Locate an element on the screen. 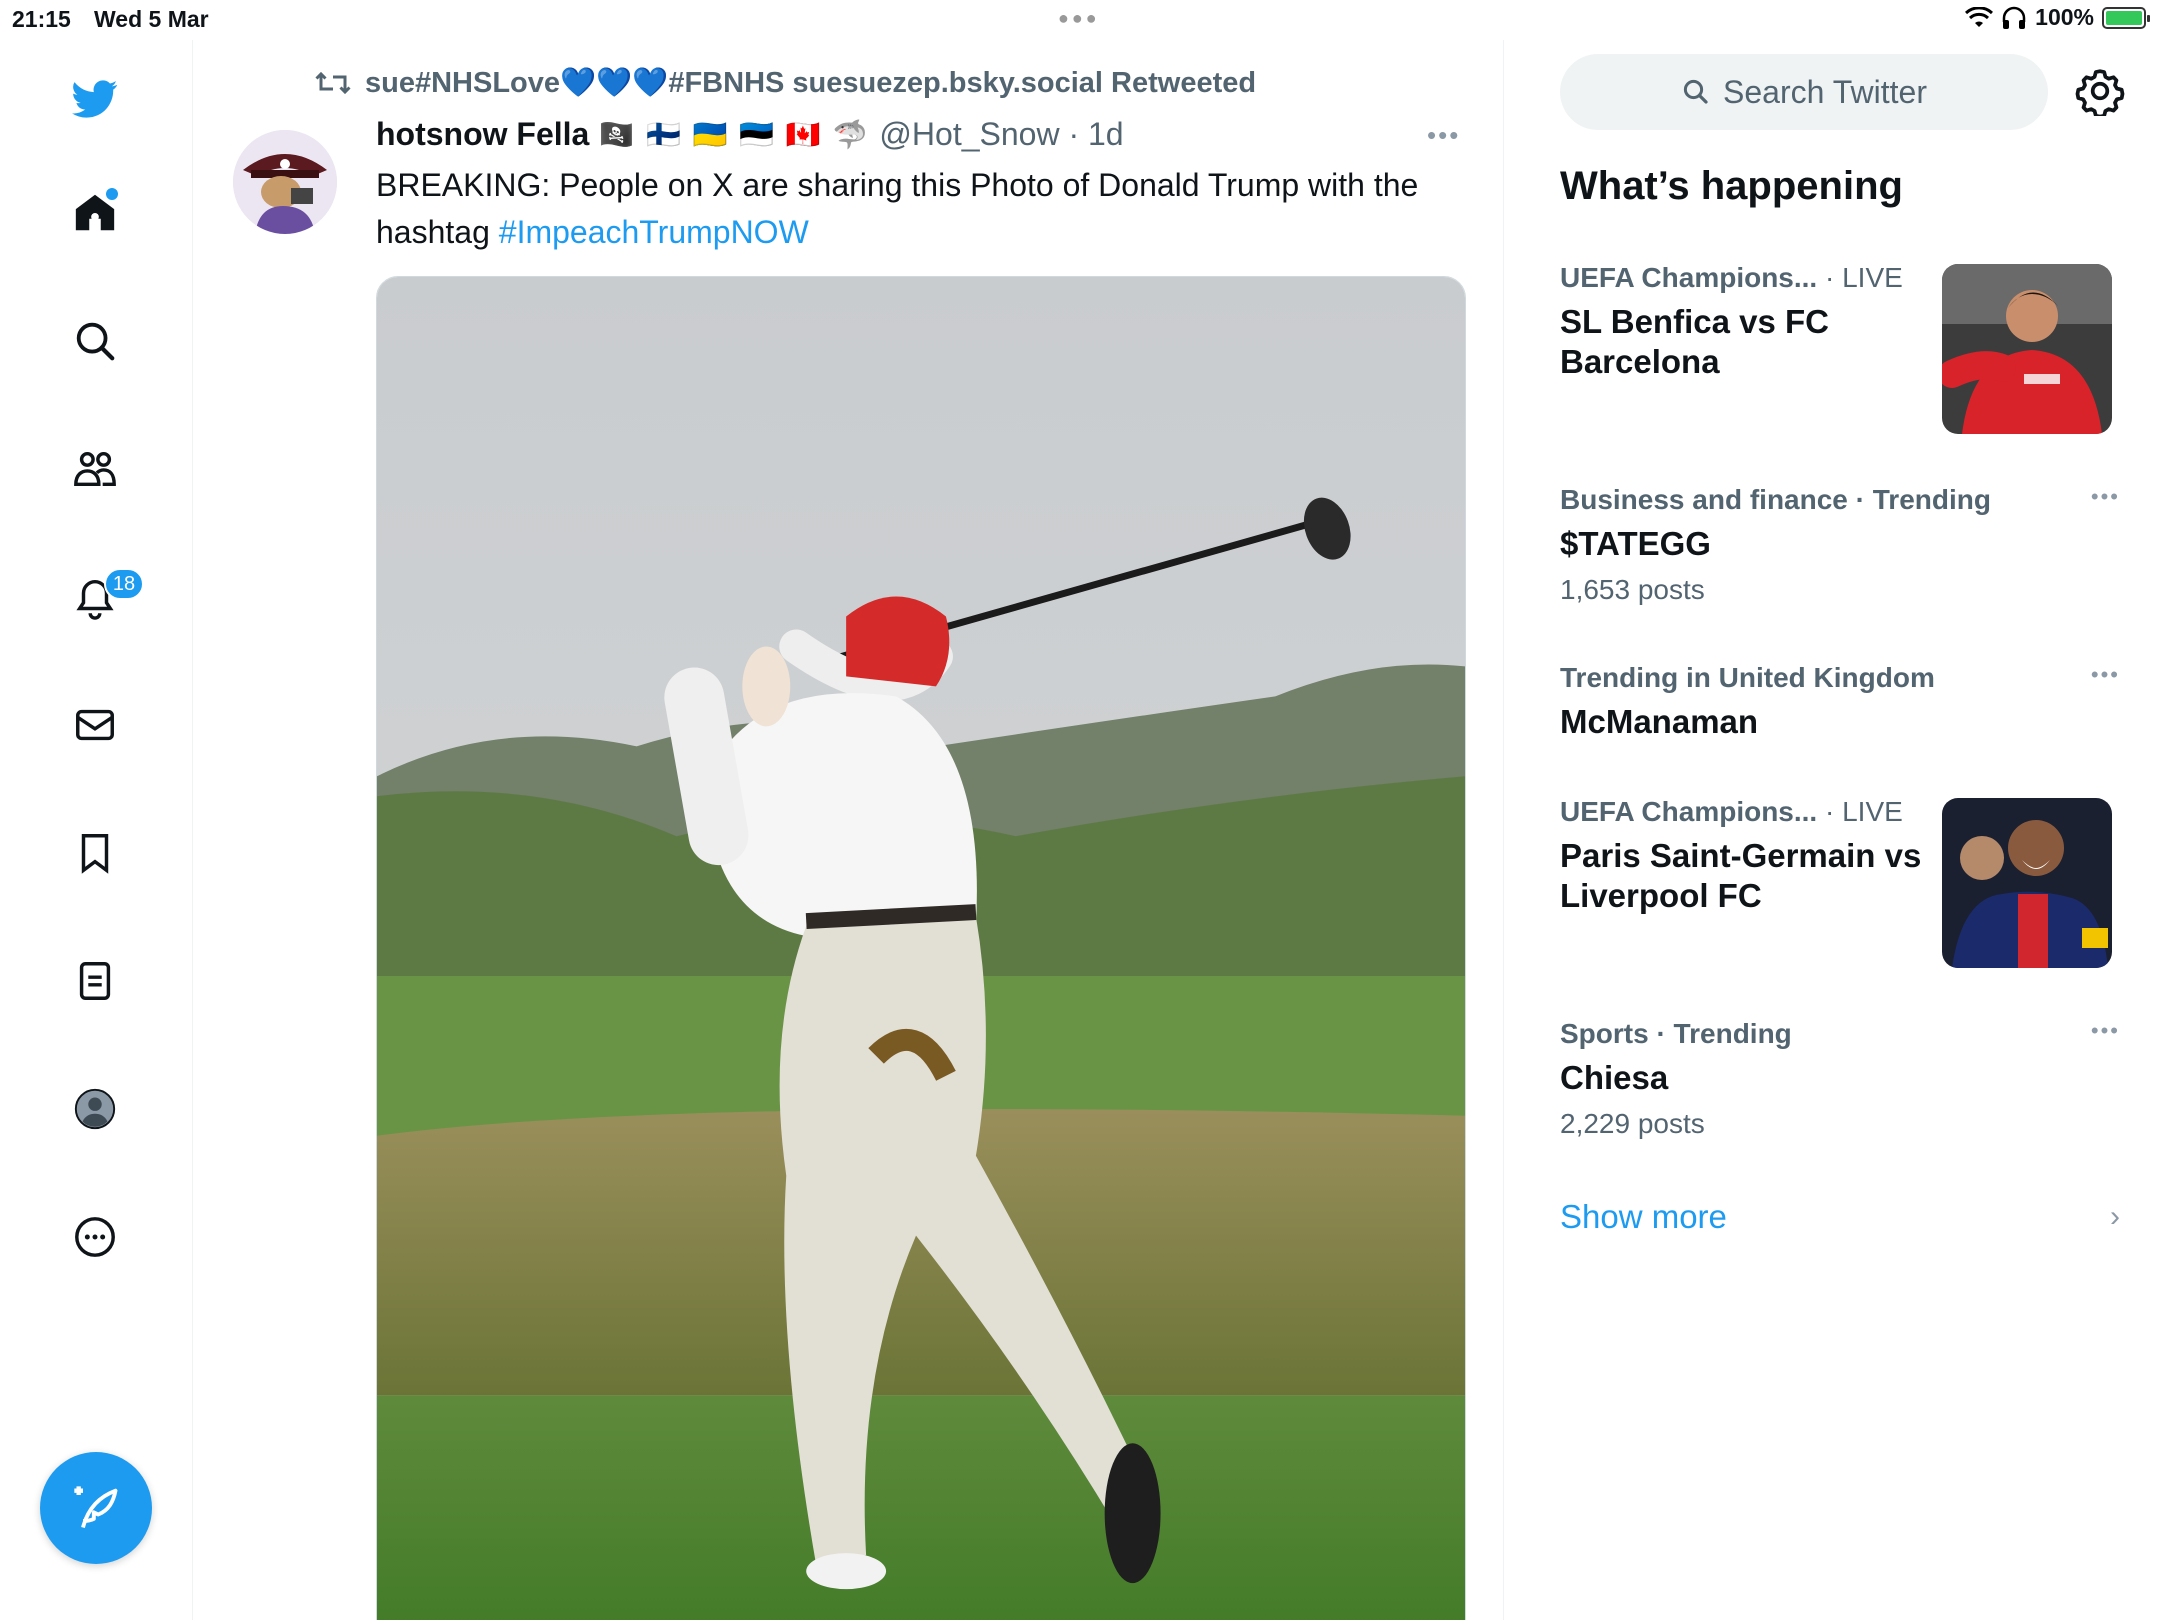  nav-notifications: 18 is located at coordinates (105, 597).